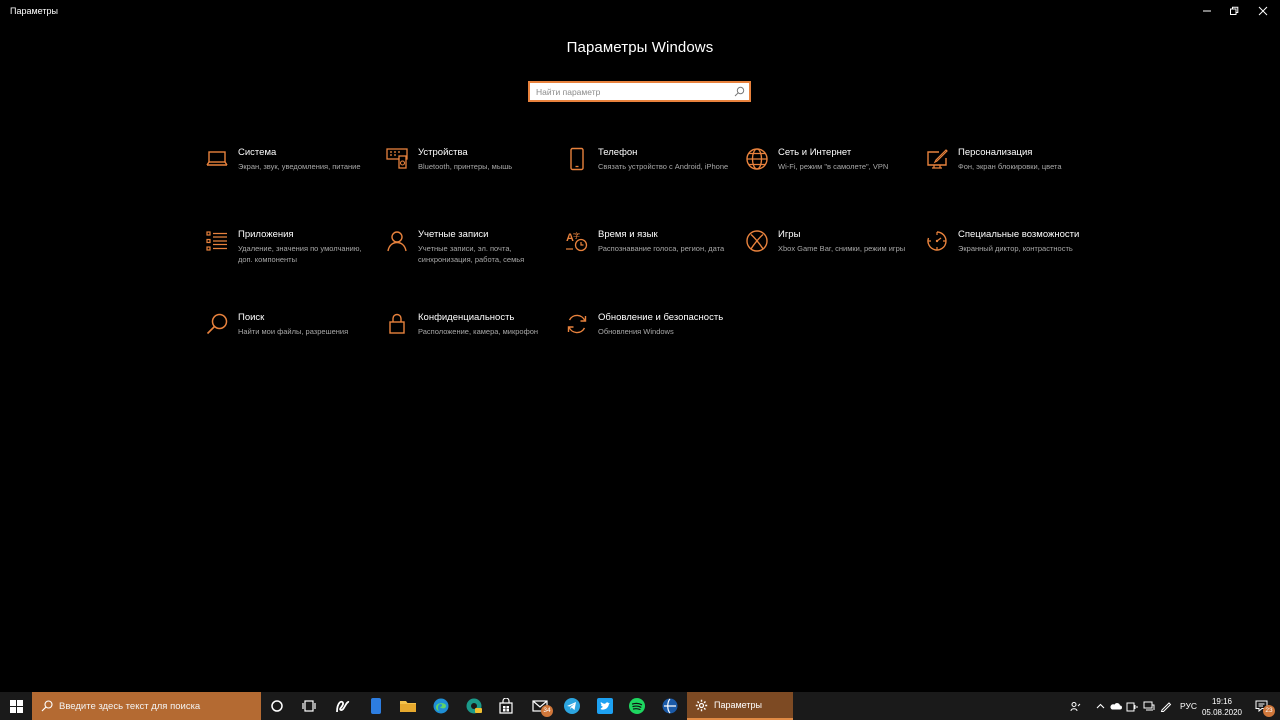 The width and height of the screenshot is (1280, 720). I want to click on spotify-icon, so click(637, 706).